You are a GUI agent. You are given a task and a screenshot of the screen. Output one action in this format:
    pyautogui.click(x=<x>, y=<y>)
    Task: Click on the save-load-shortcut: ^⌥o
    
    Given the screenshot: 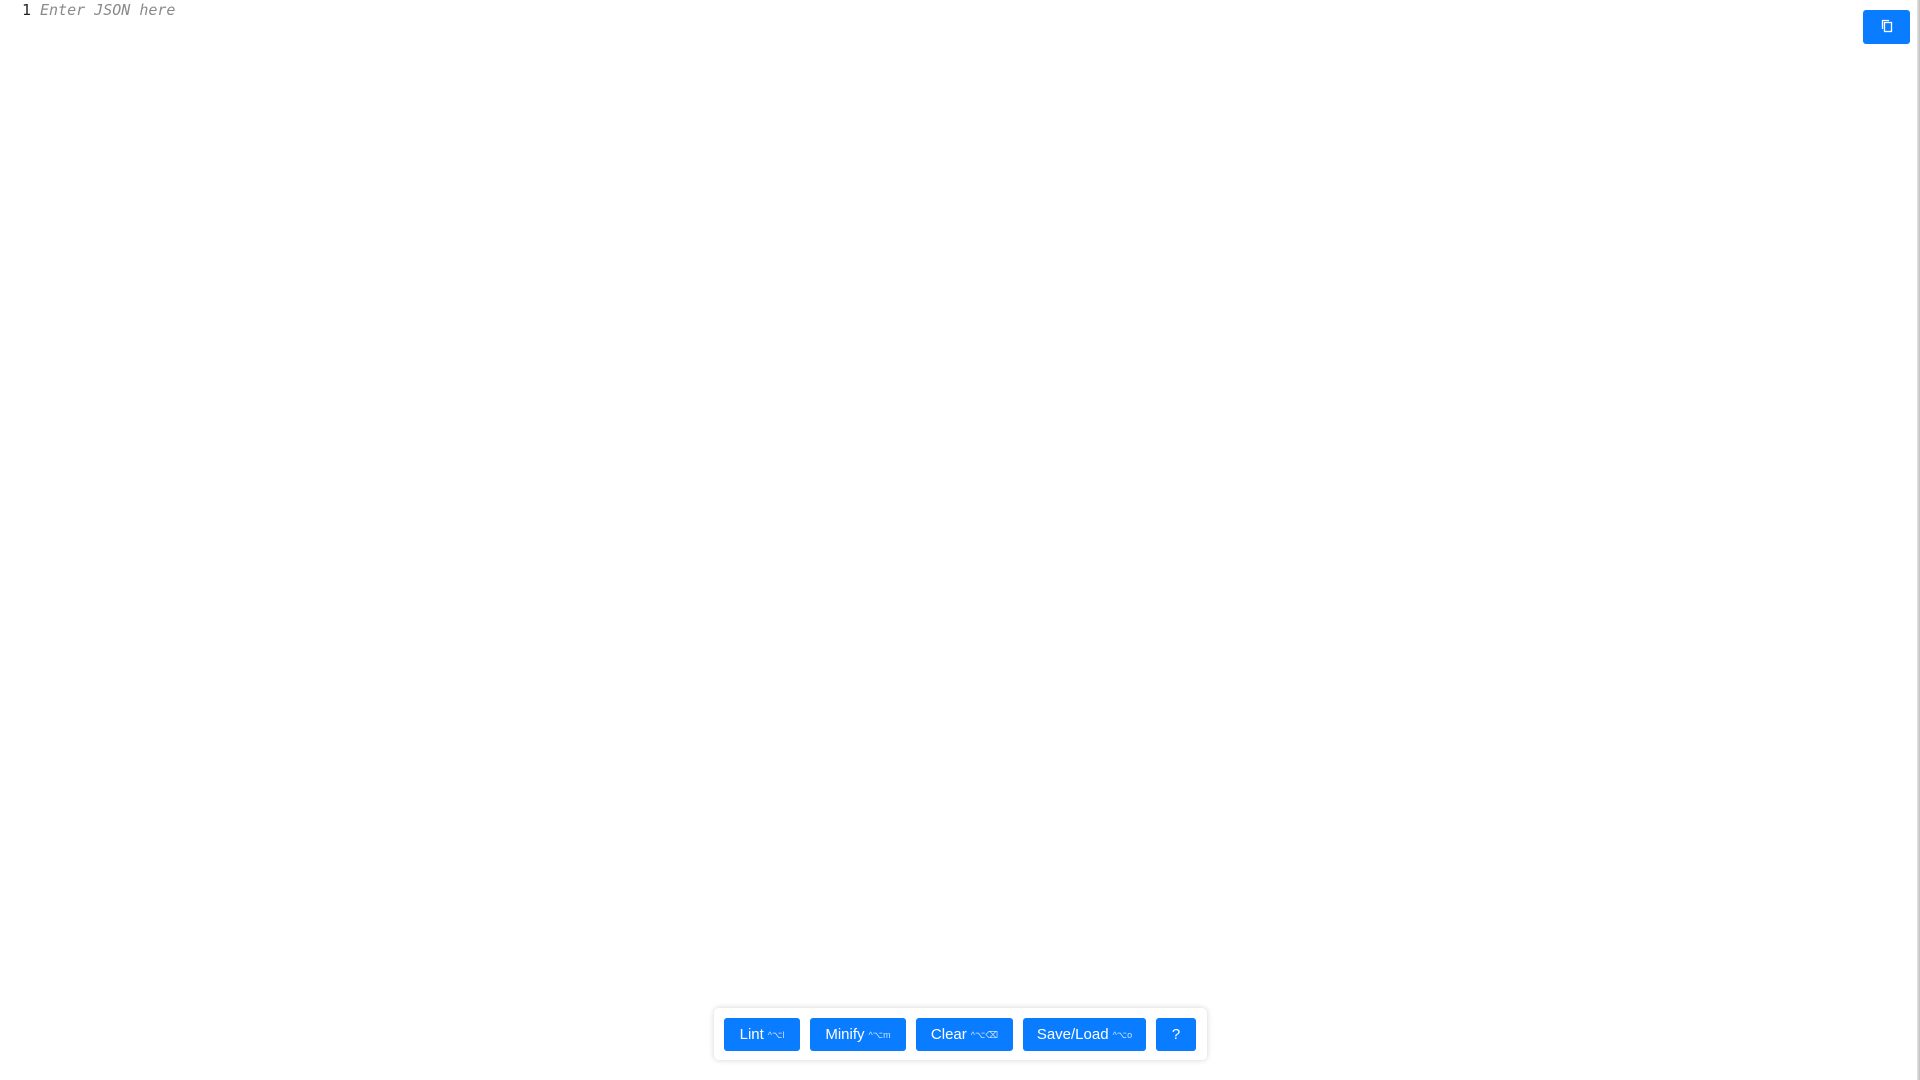 What is the action you would take?
    pyautogui.click(x=1122, y=1035)
    